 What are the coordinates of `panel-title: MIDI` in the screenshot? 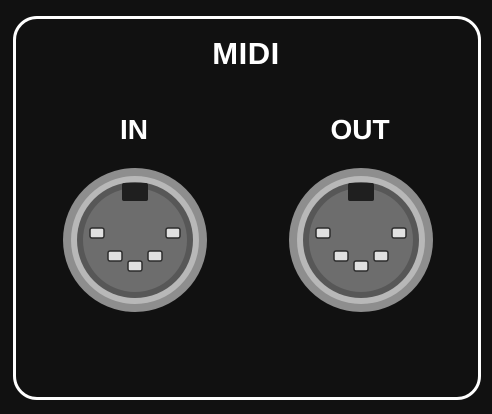 It's located at (246, 53).